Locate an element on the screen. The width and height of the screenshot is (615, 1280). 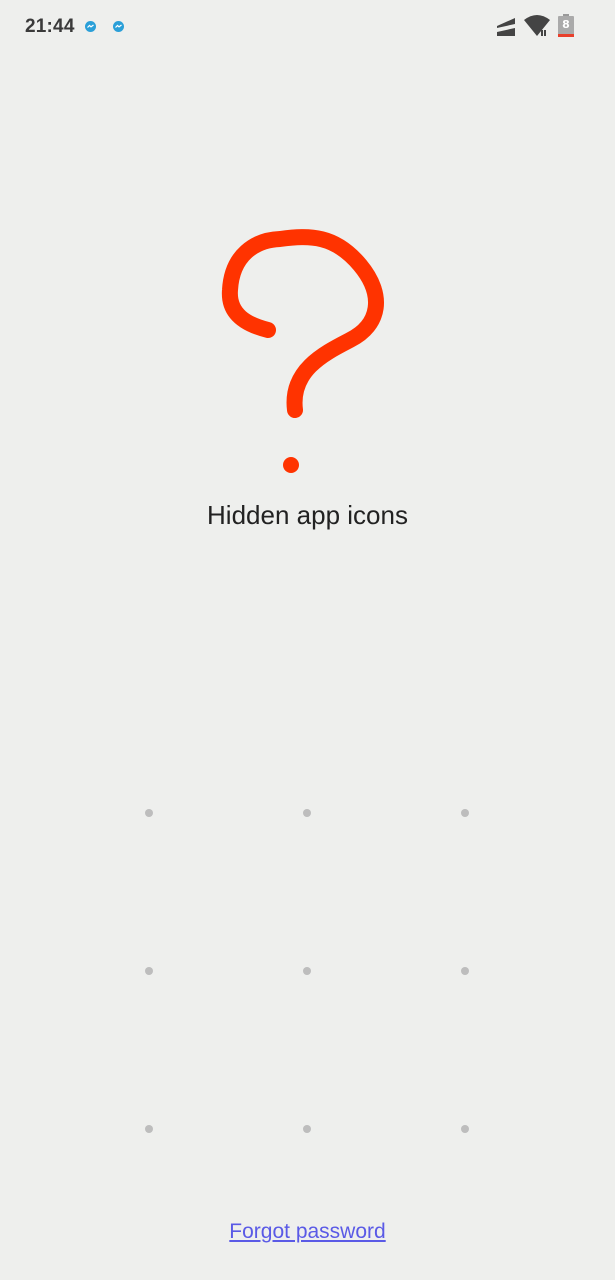
battery-level: 8 is located at coordinates (566, 24).